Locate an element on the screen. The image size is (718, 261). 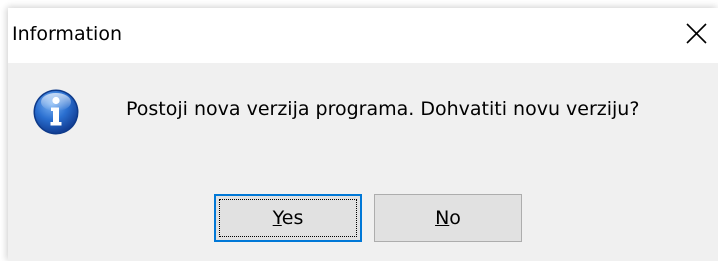
no-button: No is located at coordinates (448, 218).